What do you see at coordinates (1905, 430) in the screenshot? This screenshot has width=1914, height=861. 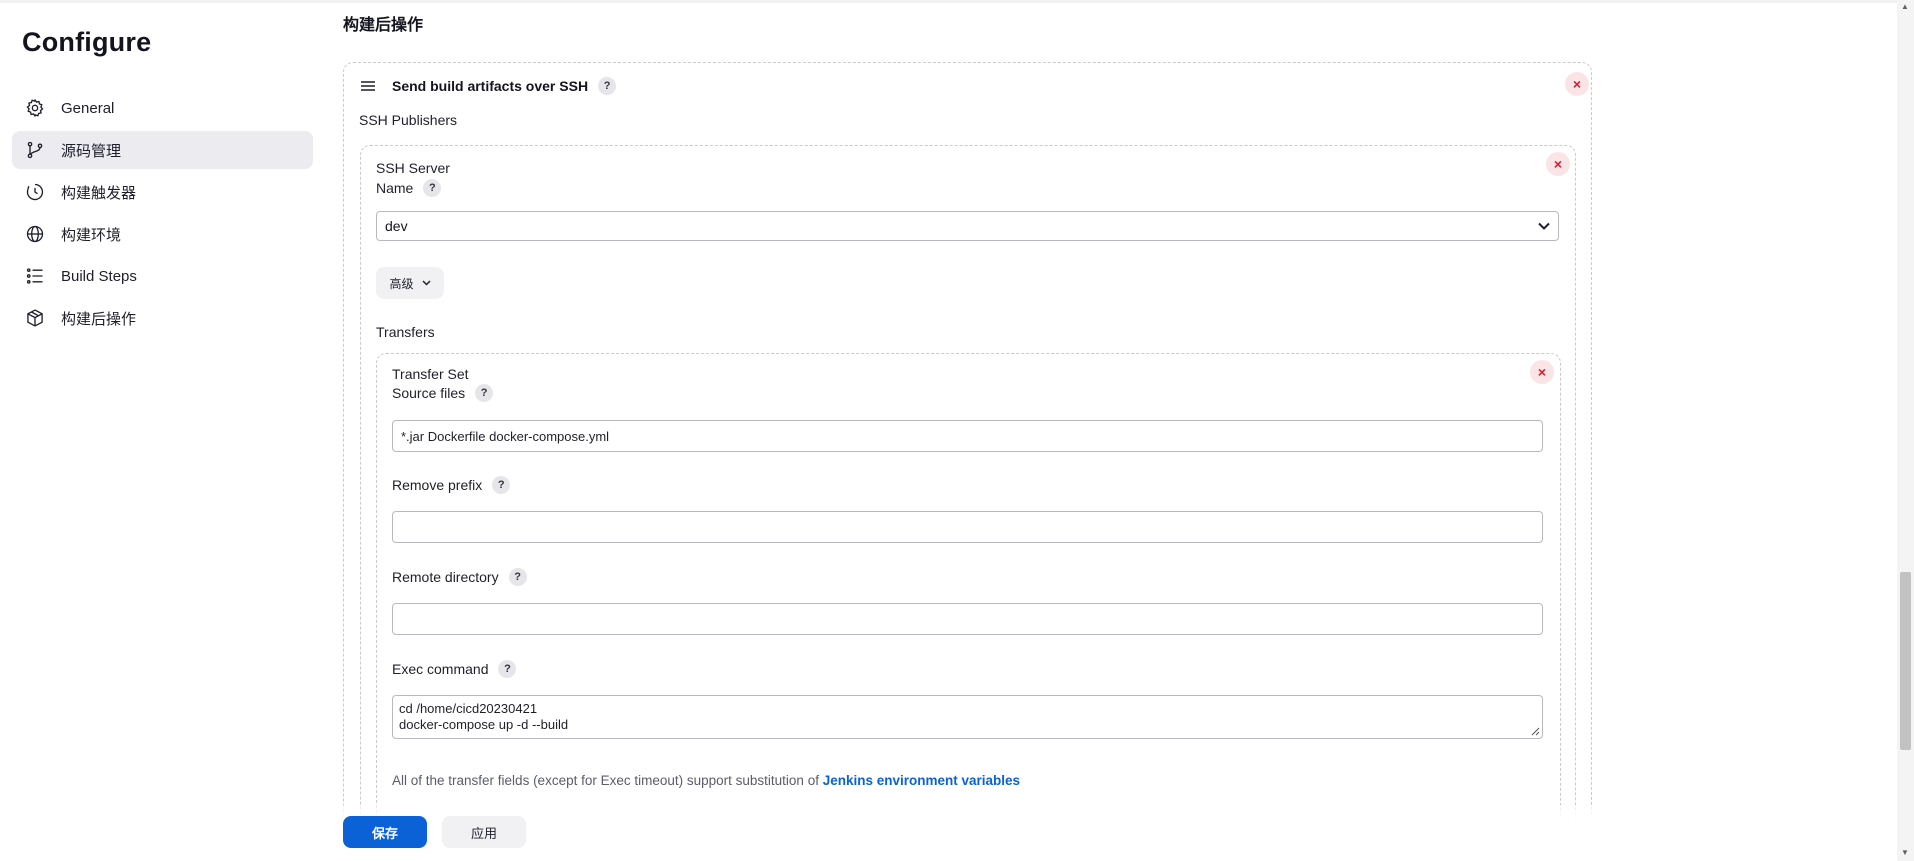 I see `vertical-scrollbar: ▲ ▼` at bounding box center [1905, 430].